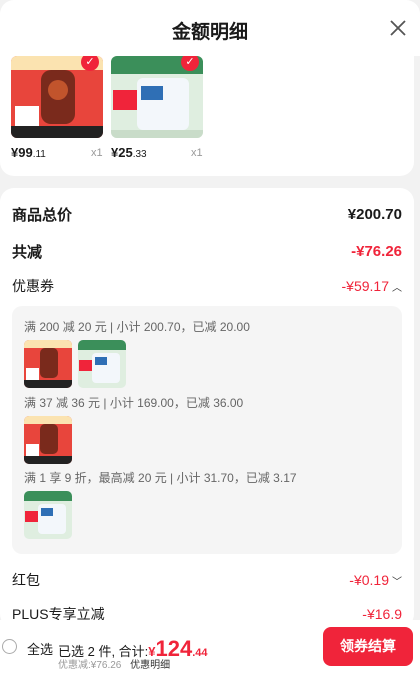  Describe the element at coordinates (150, 665) in the screenshot. I see `discount-detail-link: 优惠明细` at that location.